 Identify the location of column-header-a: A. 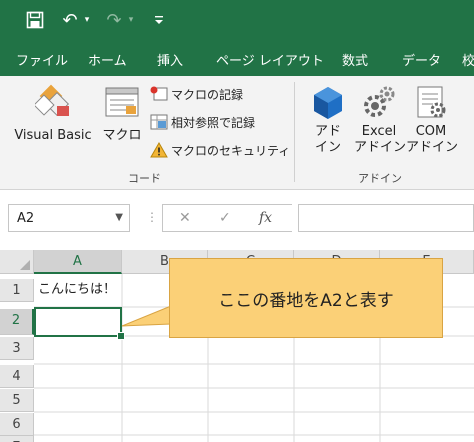
(78, 262).